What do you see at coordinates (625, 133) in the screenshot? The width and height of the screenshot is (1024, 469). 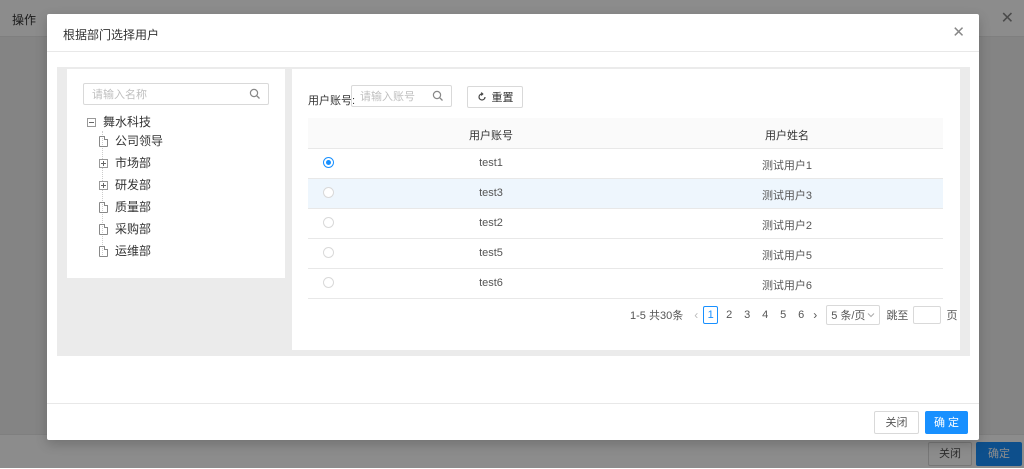 I see `table-header: 用户账号 用户姓名` at bounding box center [625, 133].